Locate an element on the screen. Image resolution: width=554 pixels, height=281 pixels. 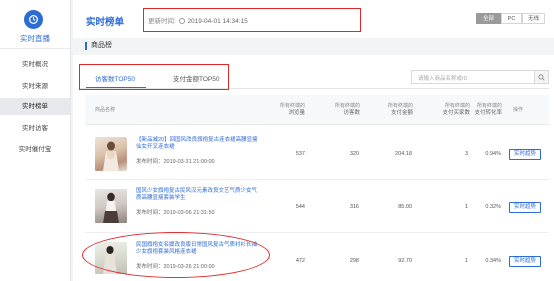
cell-conversion: 0.94% is located at coordinates (493, 154).